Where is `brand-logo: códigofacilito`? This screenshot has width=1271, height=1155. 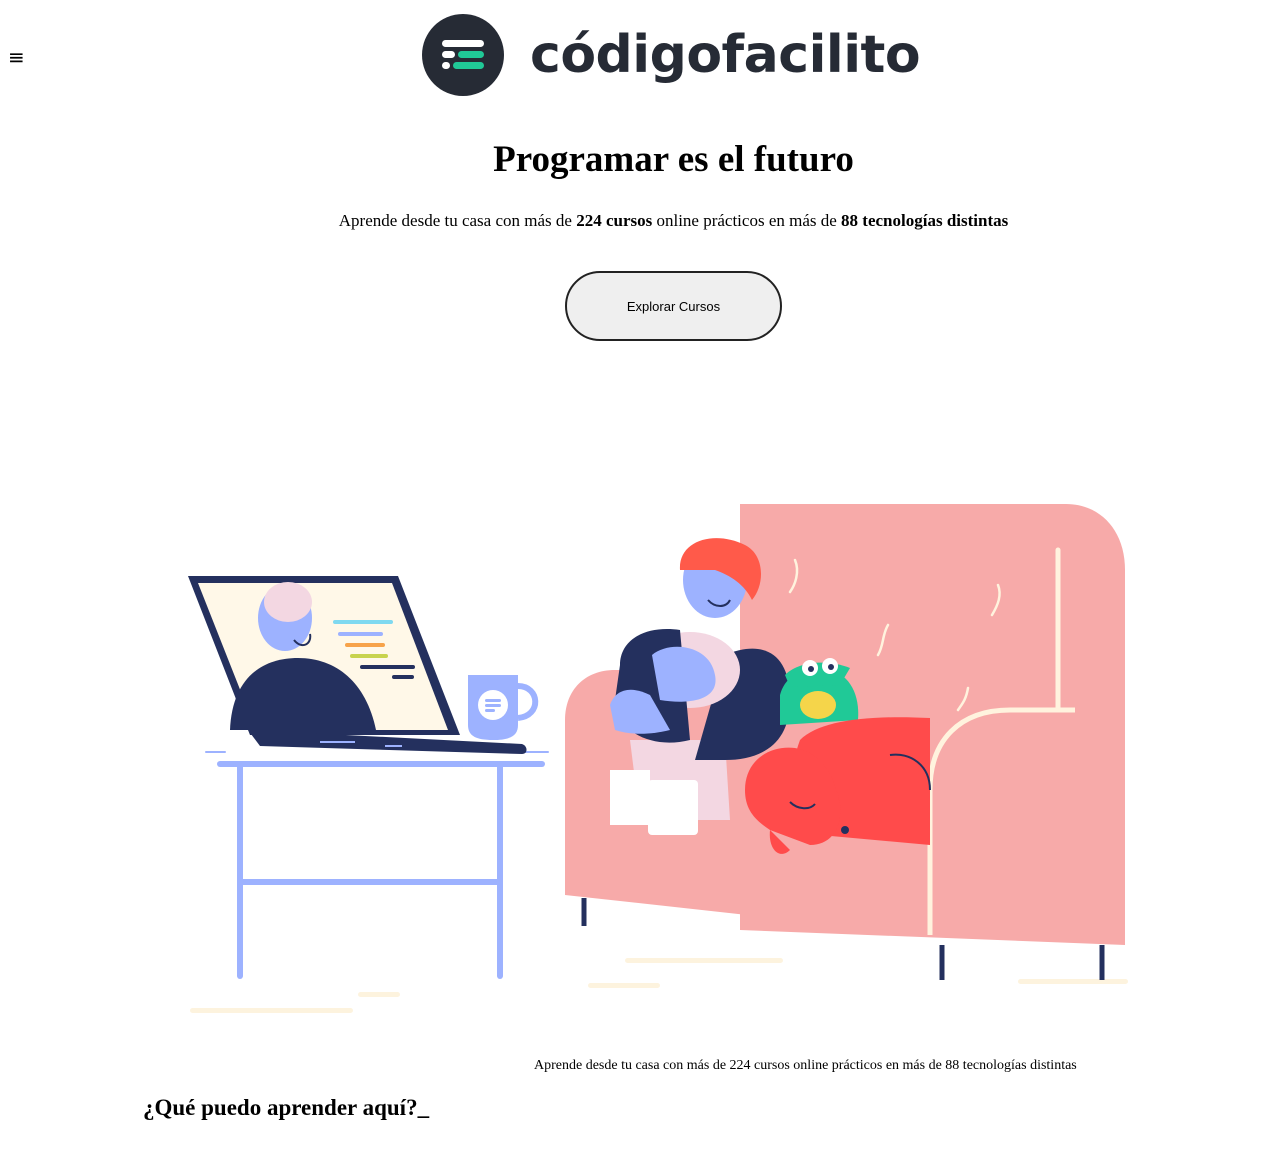
brand-logo: códigofacilito is located at coordinates (671, 55).